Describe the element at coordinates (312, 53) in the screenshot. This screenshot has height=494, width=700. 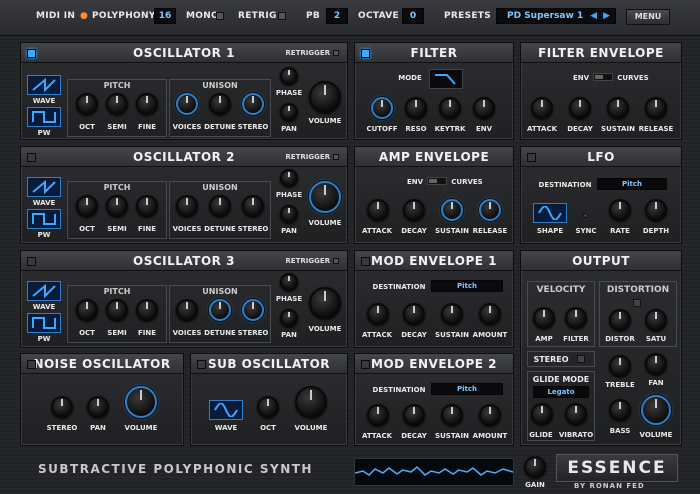
I see `oscillator-1-retrigger: RETRIGGER` at that location.